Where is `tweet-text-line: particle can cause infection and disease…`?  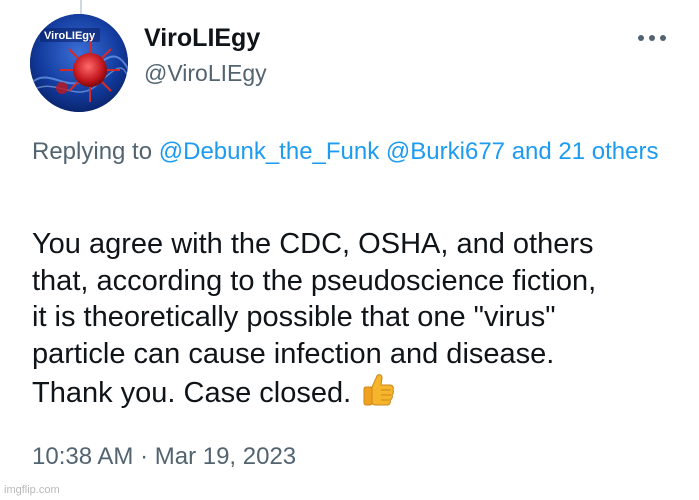
tweet-text-line: particle can cause infection and disease… is located at coordinates (293, 353).